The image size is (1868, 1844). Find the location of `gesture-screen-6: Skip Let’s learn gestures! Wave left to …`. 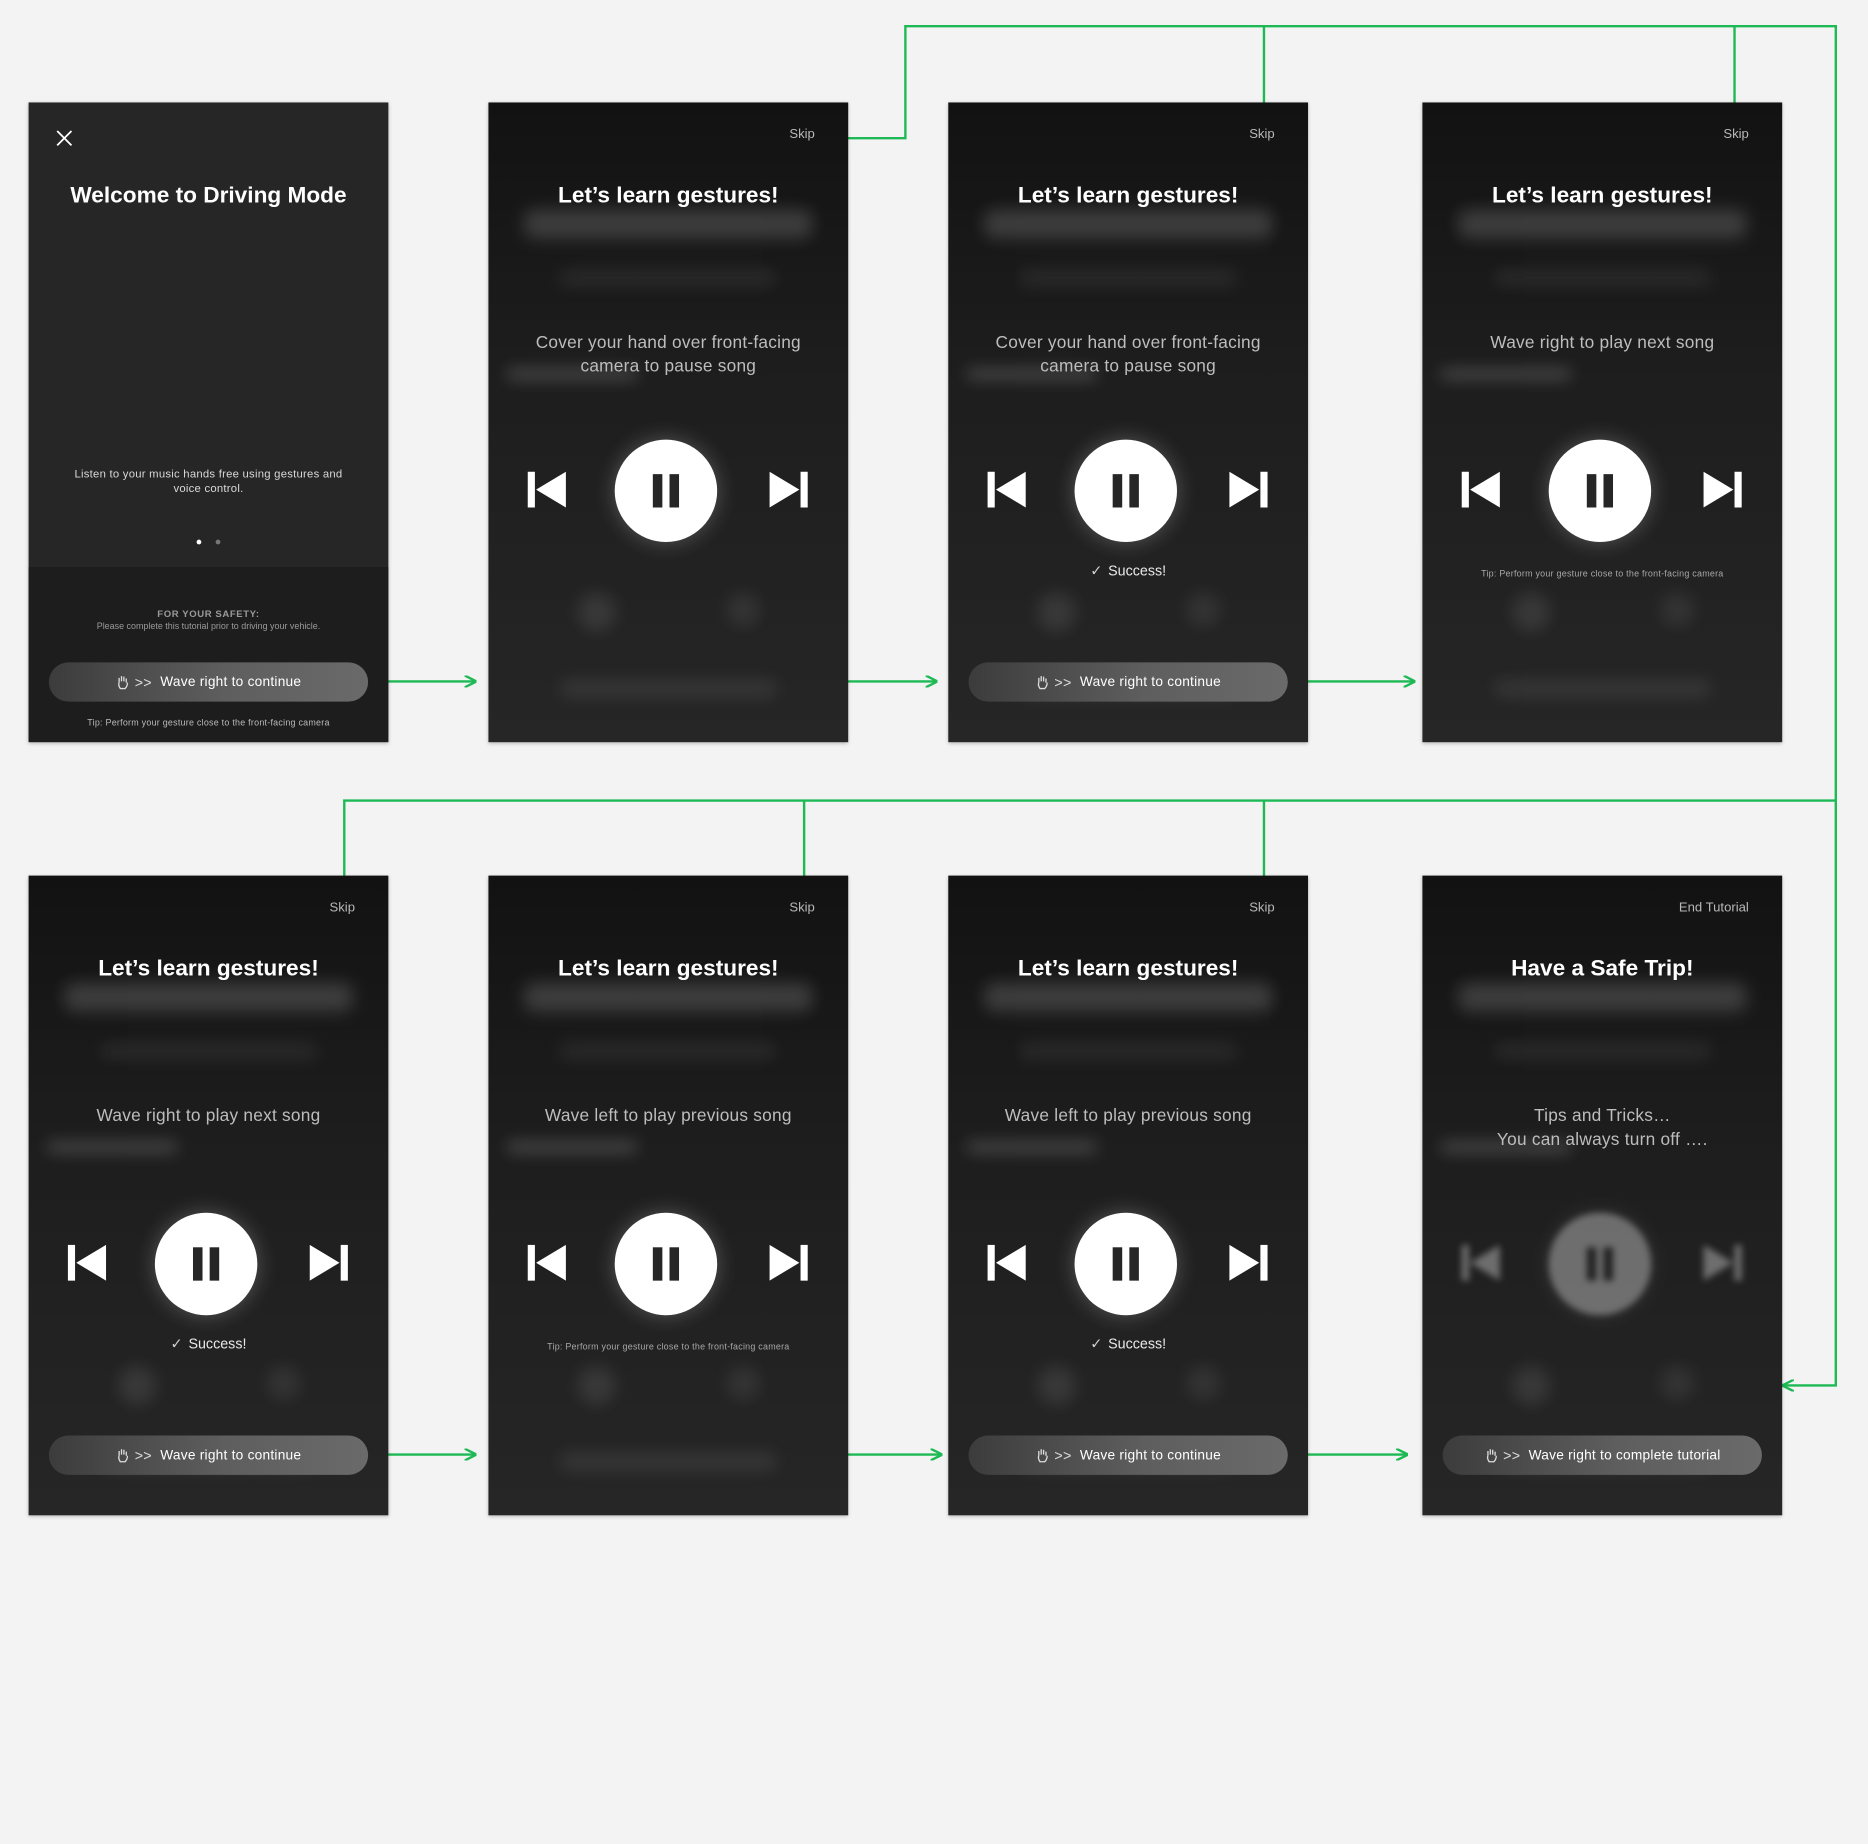

gesture-screen-6: Skip Let’s learn gestures! Wave left to … is located at coordinates (1128, 1195).